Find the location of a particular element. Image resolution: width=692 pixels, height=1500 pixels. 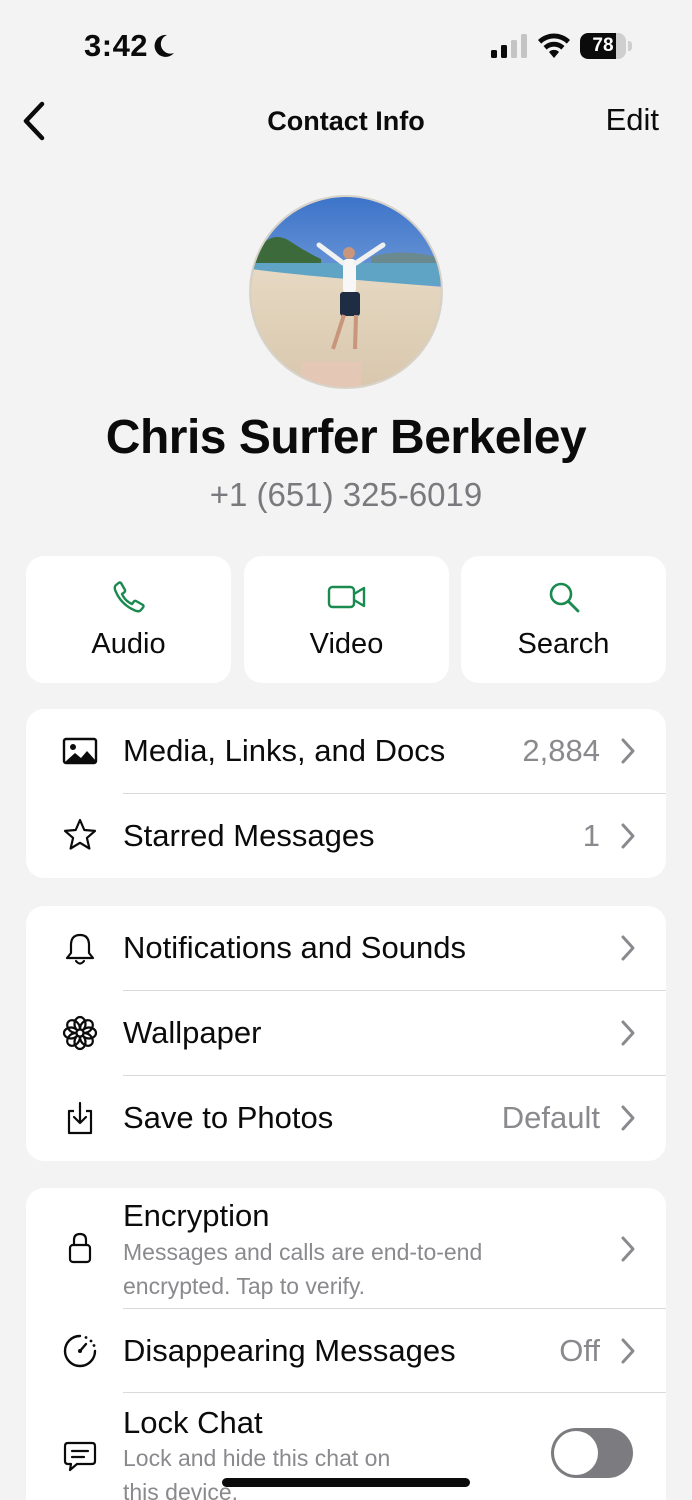

audio-call-button: Audio is located at coordinates (128, 619).